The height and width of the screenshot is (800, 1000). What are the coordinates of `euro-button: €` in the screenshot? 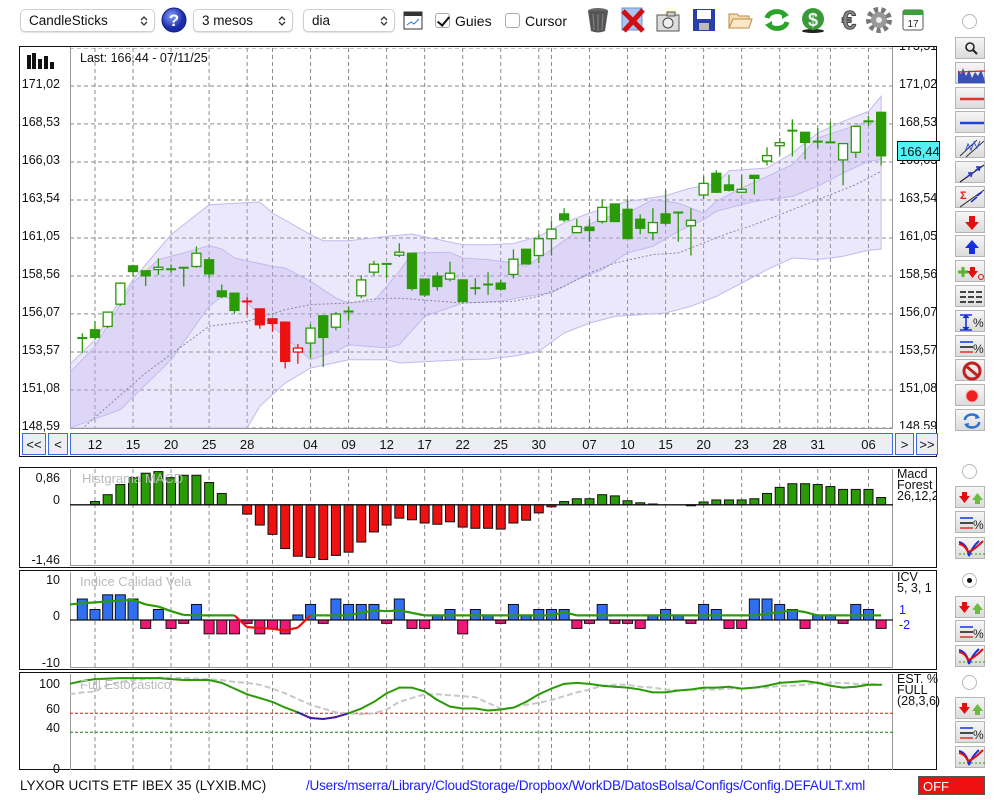 It's located at (850, 20).